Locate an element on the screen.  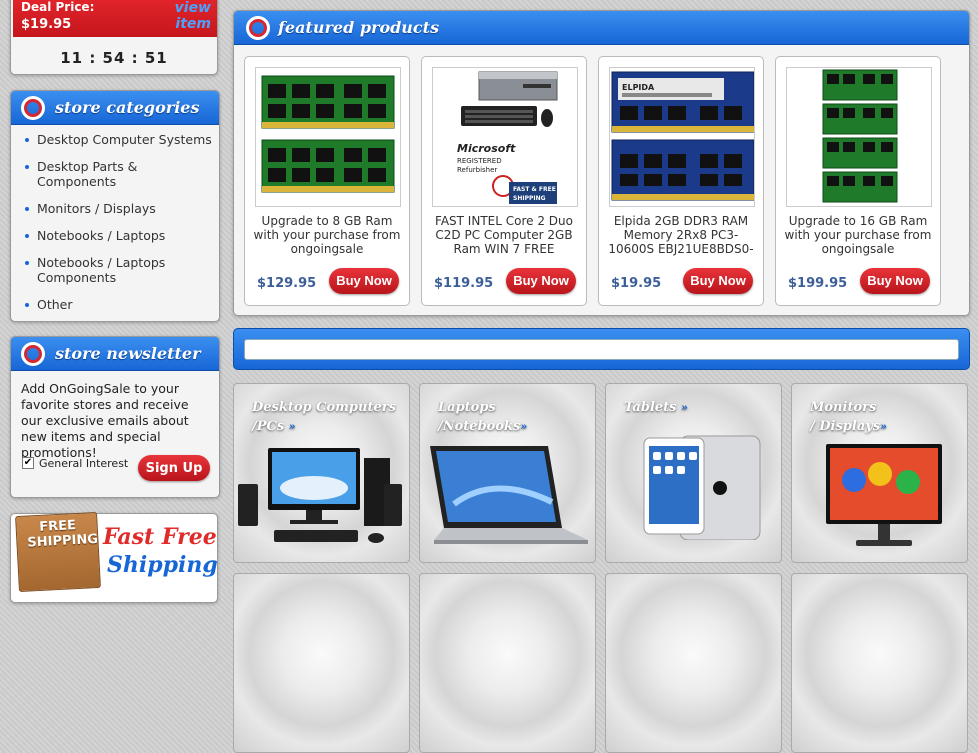
tile-laptops: Laptops/Notebooks» is located at coordinates (507, 473).